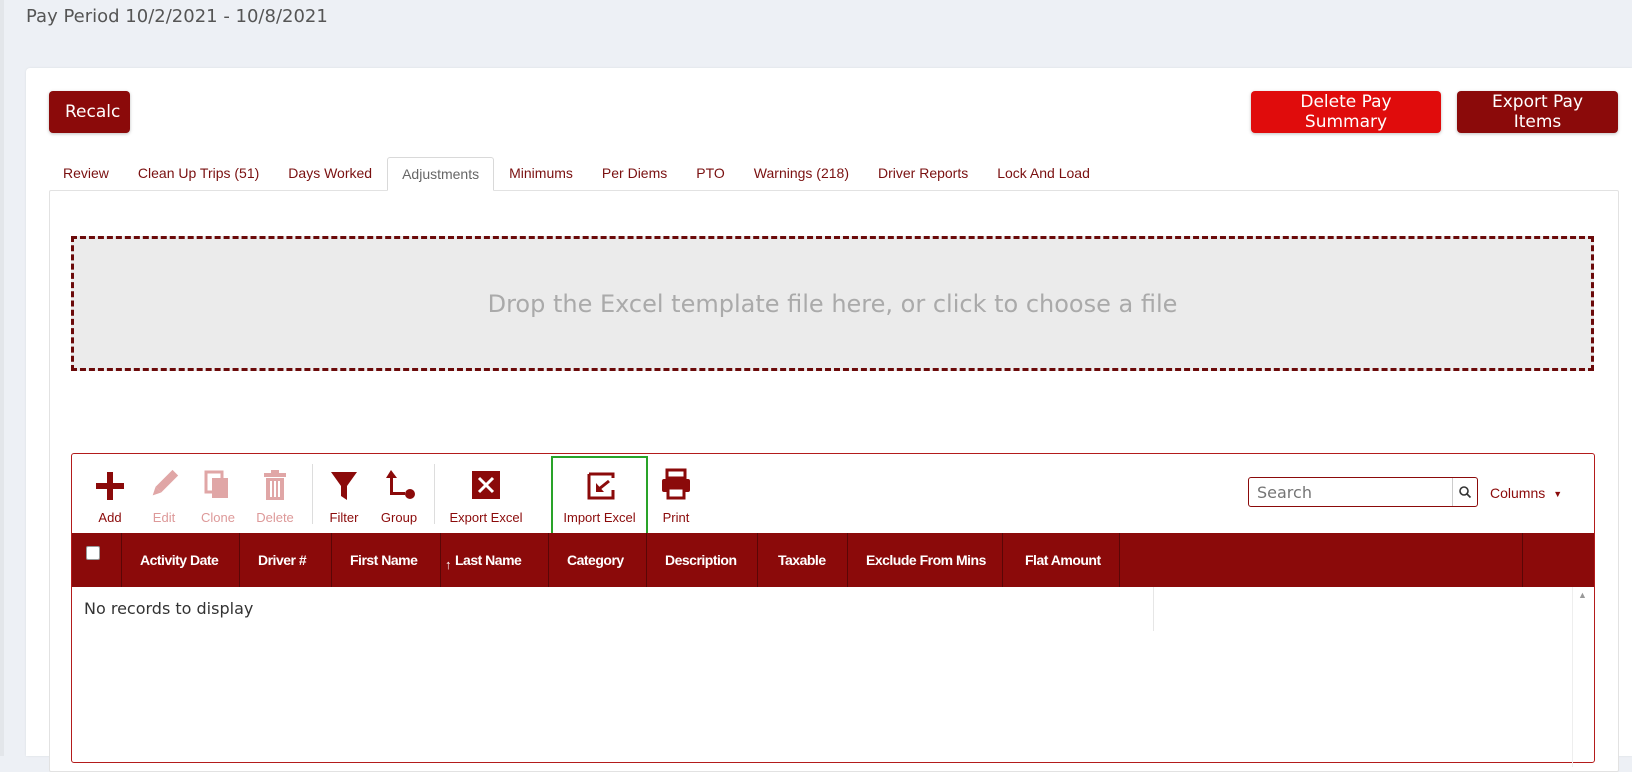 Image resolution: width=1632 pixels, height=772 pixels. Describe the element at coordinates (86, 173) in the screenshot. I see `tab-review: Review` at that location.